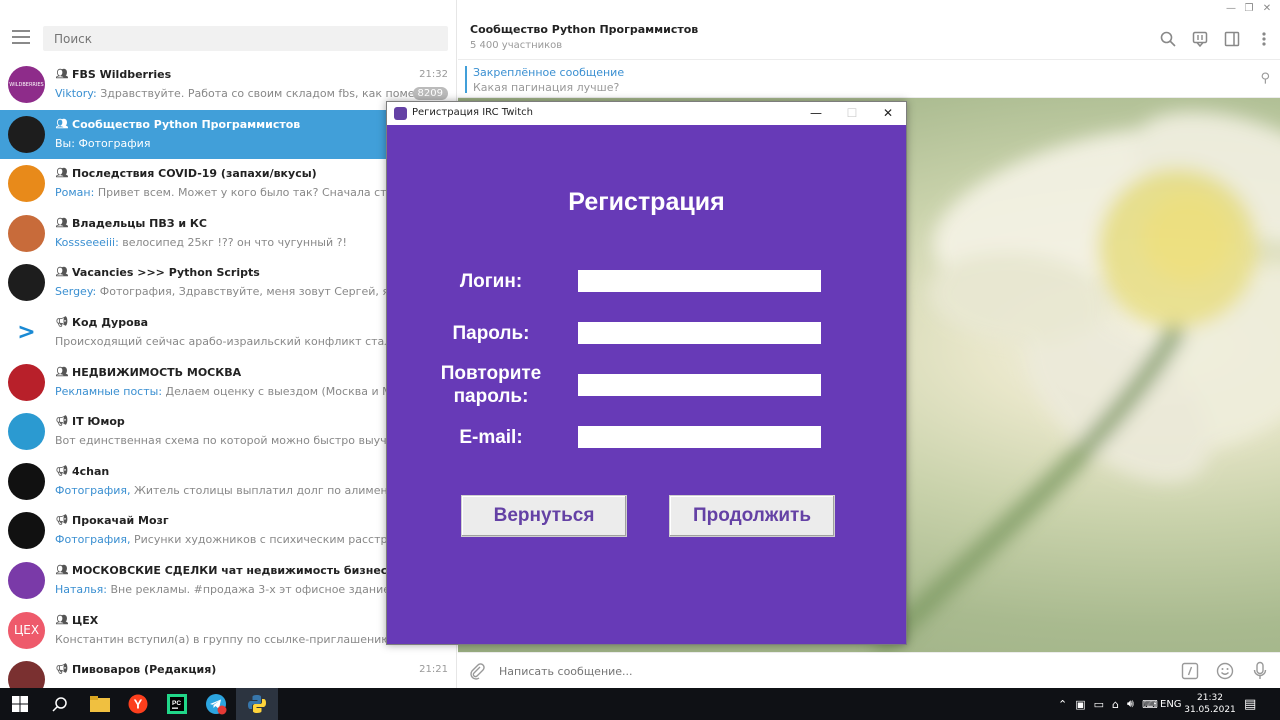 The height and width of the screenshot is (720, 1280). I want to click on chat-title-text: Владельцы ПВЗ и КС, so click(139, 223).